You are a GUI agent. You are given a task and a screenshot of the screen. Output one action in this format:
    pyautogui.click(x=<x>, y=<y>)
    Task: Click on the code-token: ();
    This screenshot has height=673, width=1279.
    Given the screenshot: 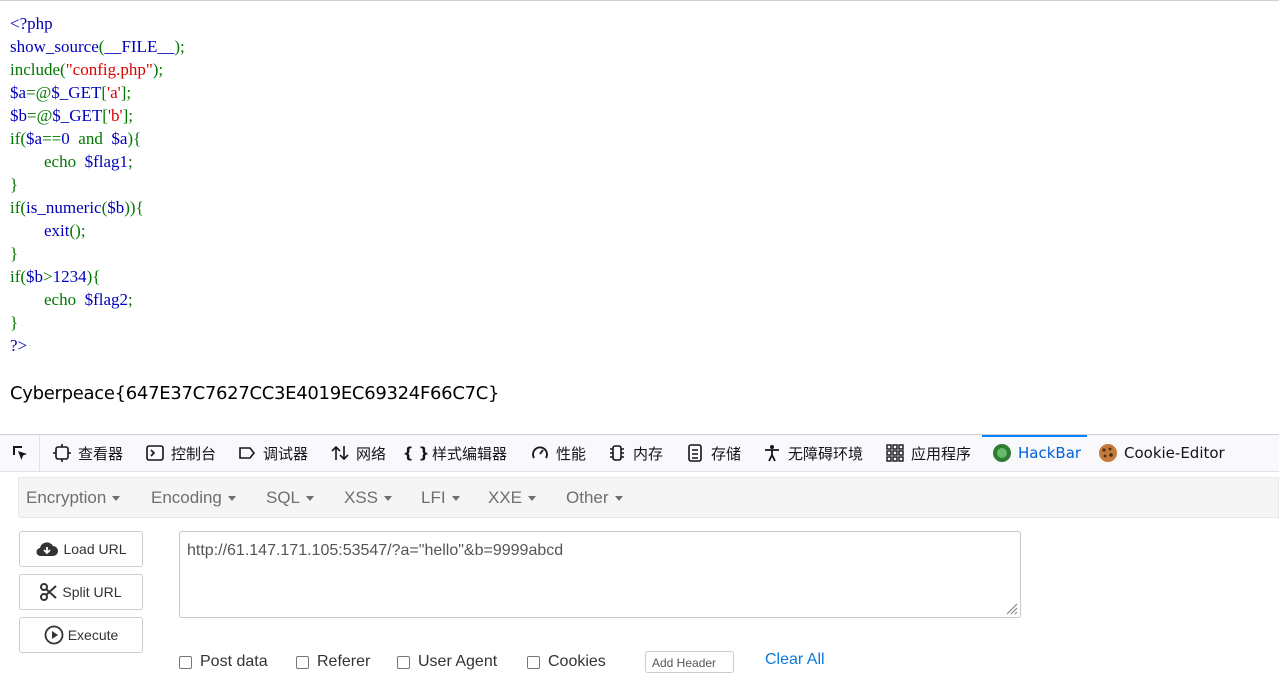 What is the action you would take?
    pyautogui.click(x=77, y=230)
    